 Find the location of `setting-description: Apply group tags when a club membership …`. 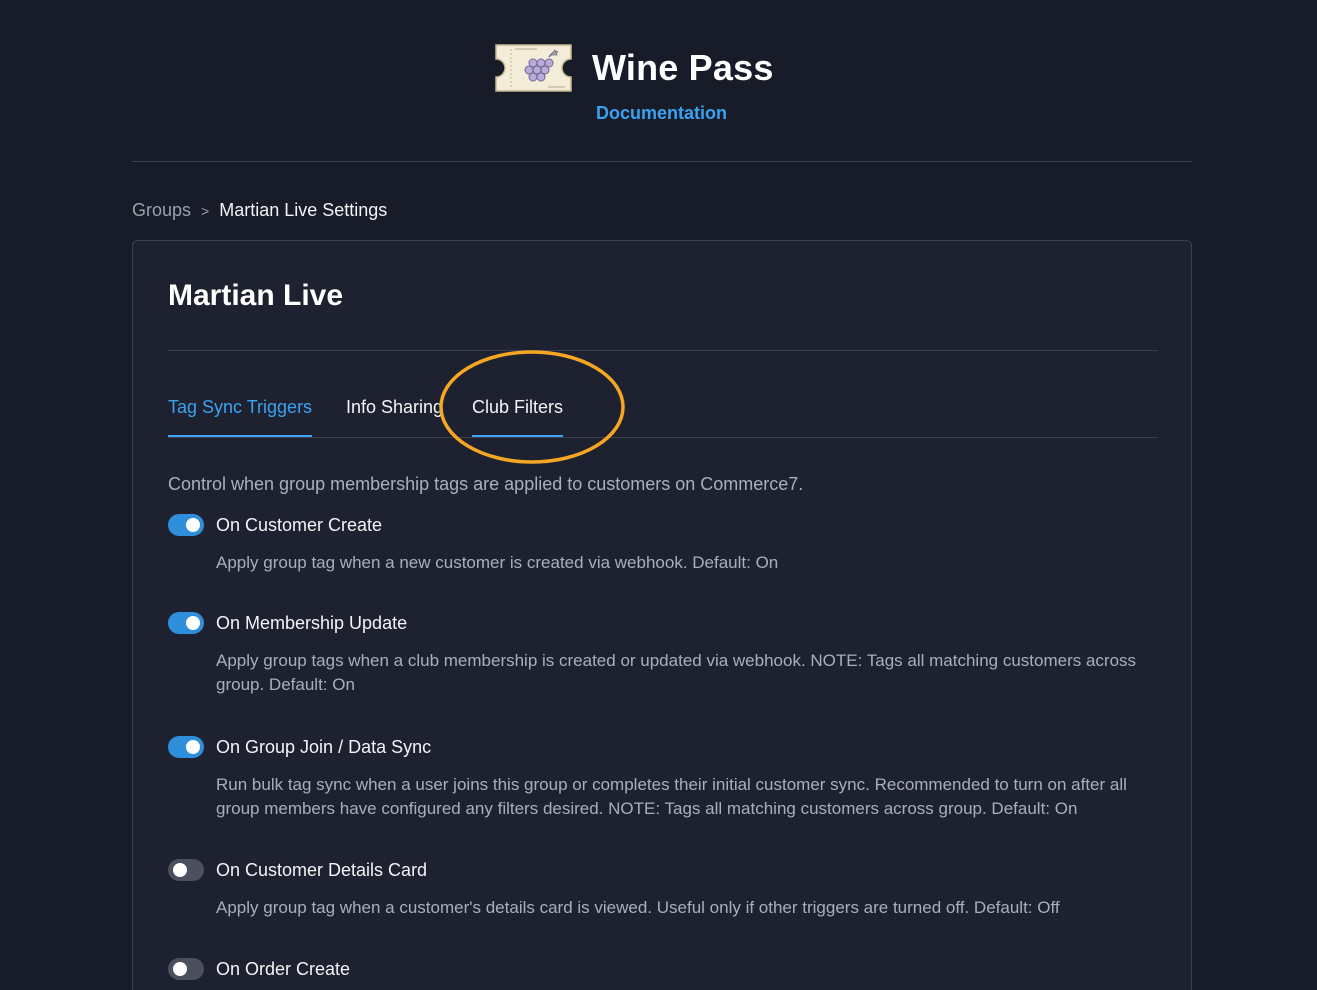

setting-description: Apply group tags when a club membership … is located at coordinates (676, 672).